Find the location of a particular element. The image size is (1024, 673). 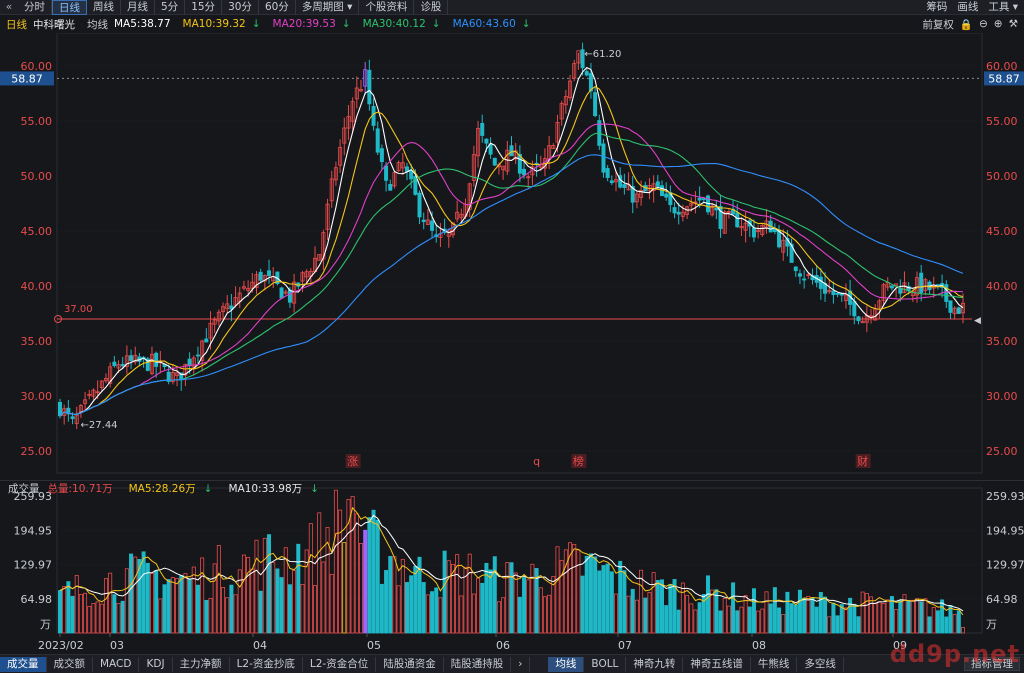

time-axis-label: 04 is located at coordinates (260, 645).